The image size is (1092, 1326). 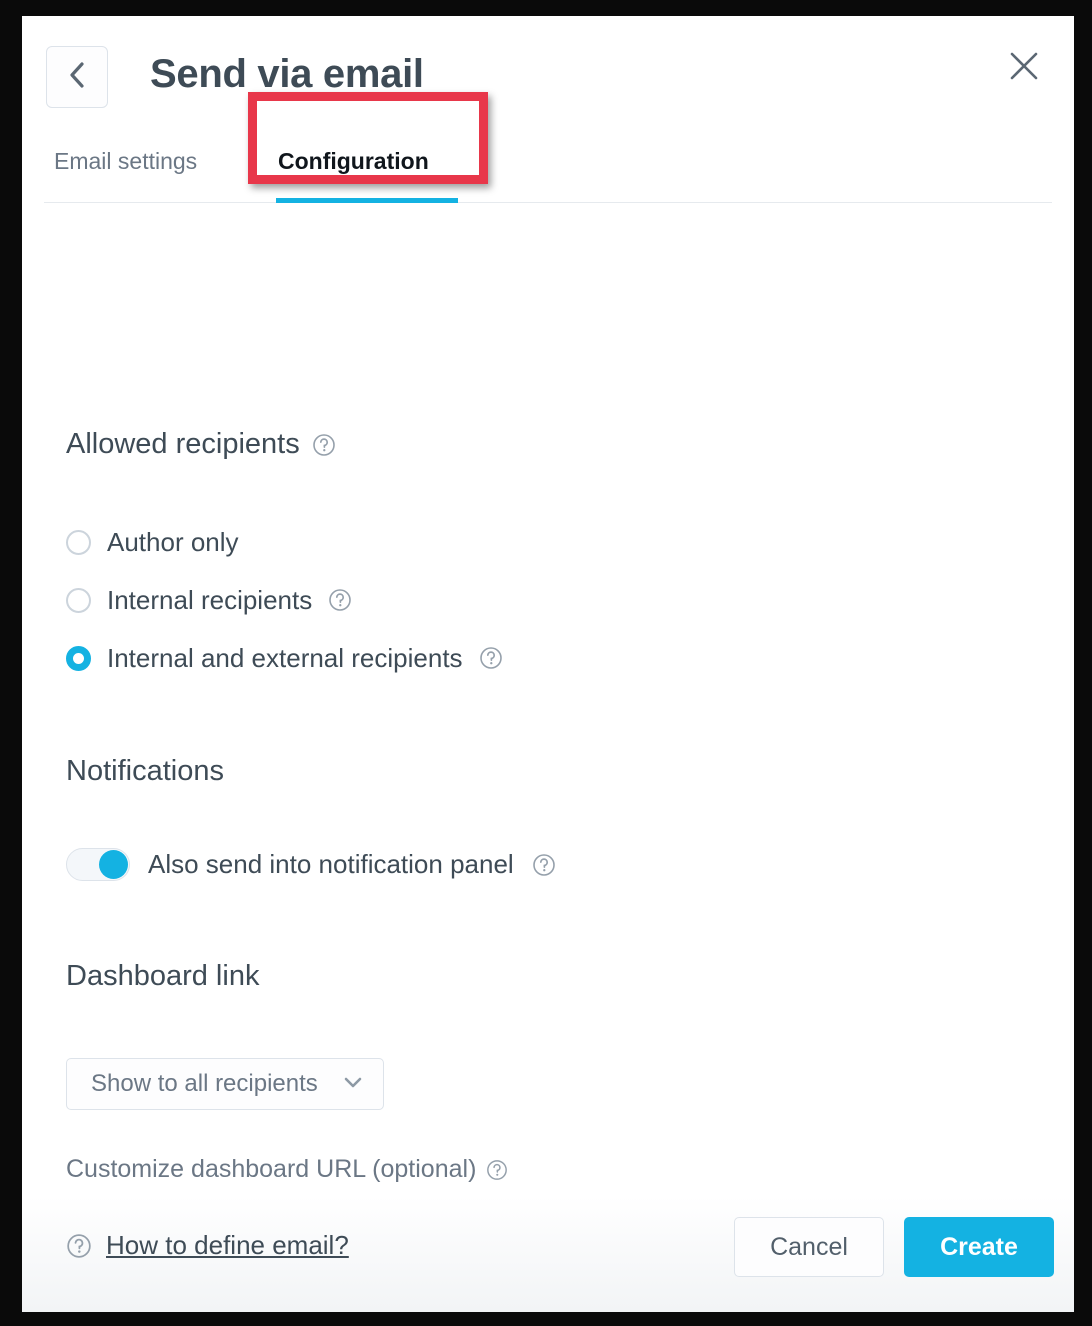 I want to click on close-button, so click(x=1024, y=68).